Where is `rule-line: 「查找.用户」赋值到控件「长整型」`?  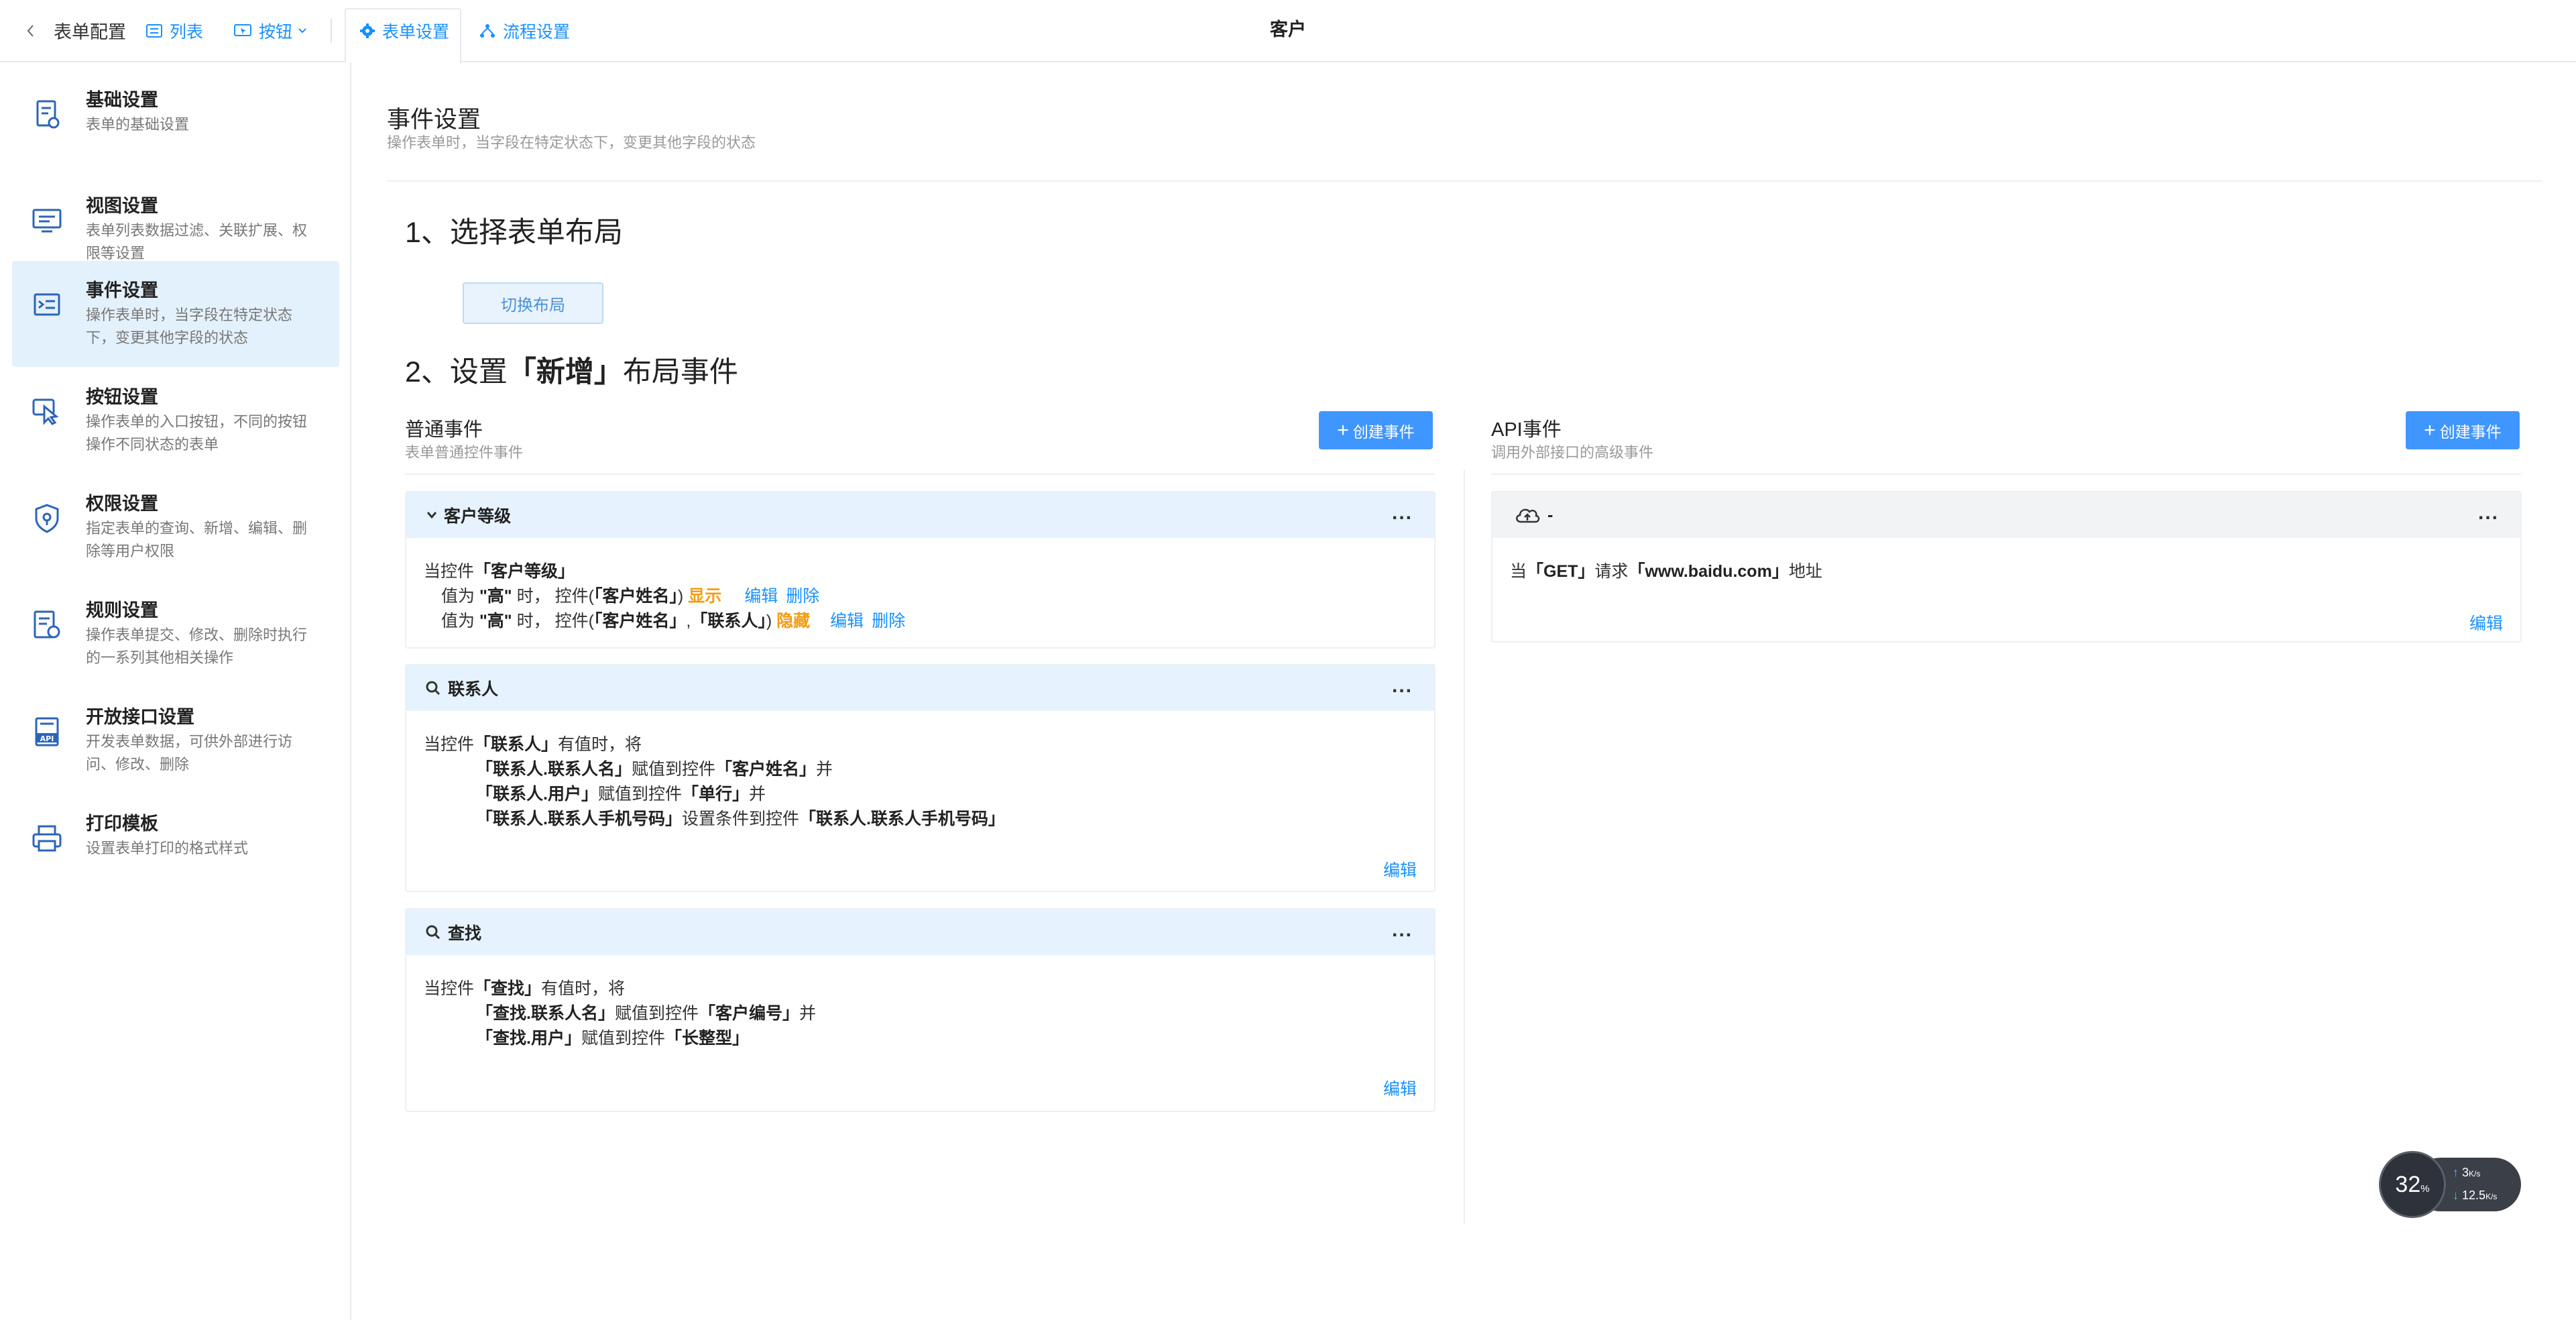 rule-line: 「查找.用户」赋值到控件「长整型」 is located at coordinates (612, 1038).